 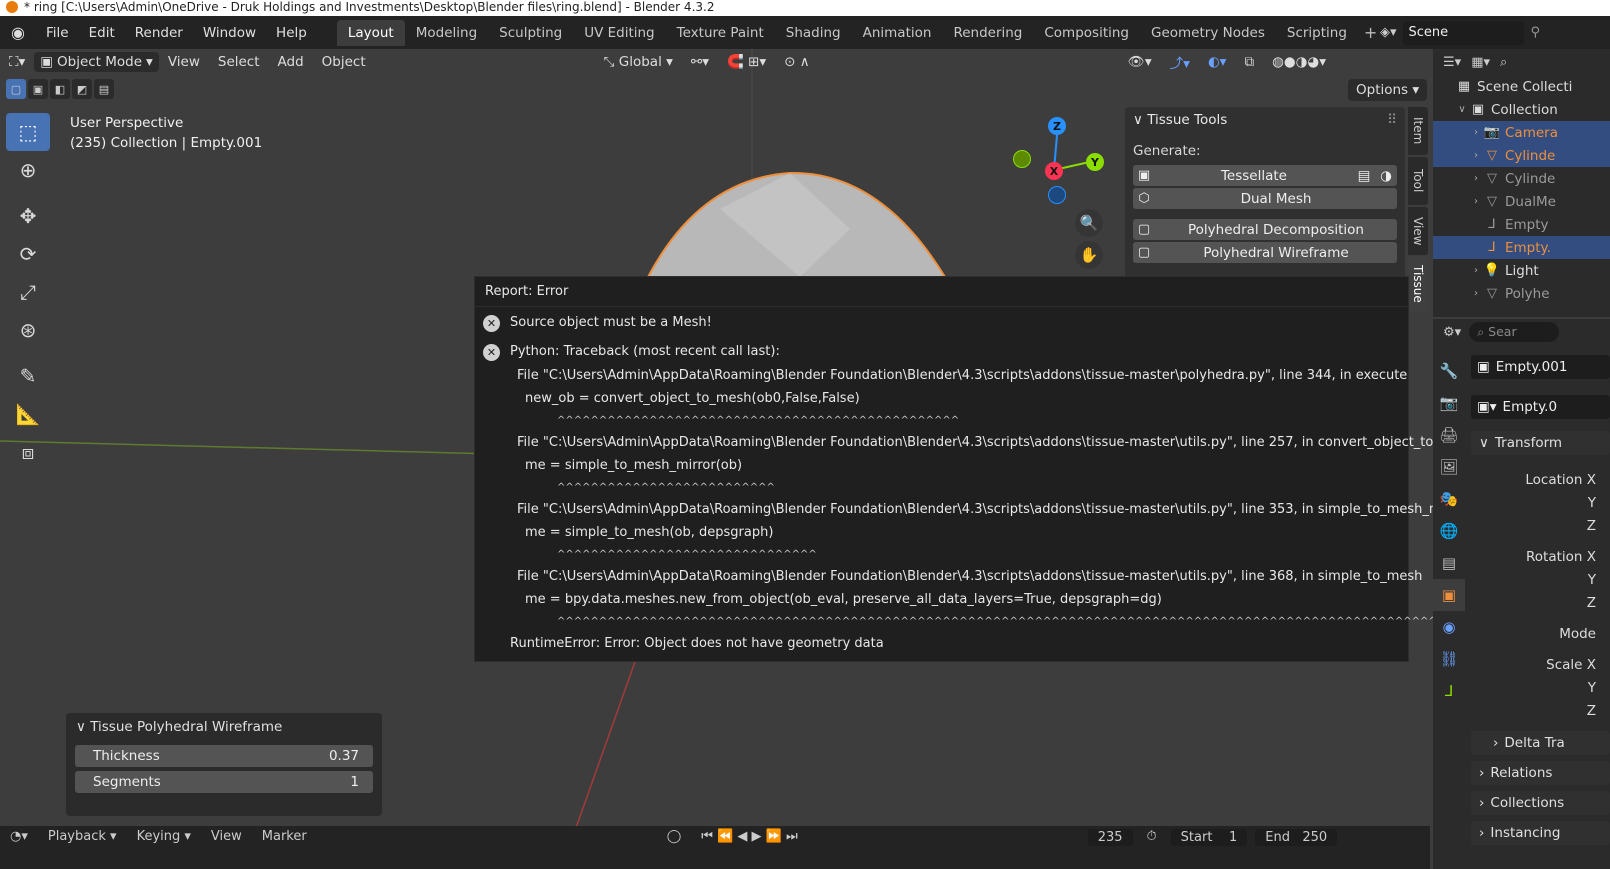 I want to click on tessellate-button: ▣ Tessellate ▤ ◑, so click(x=1265, y=175).